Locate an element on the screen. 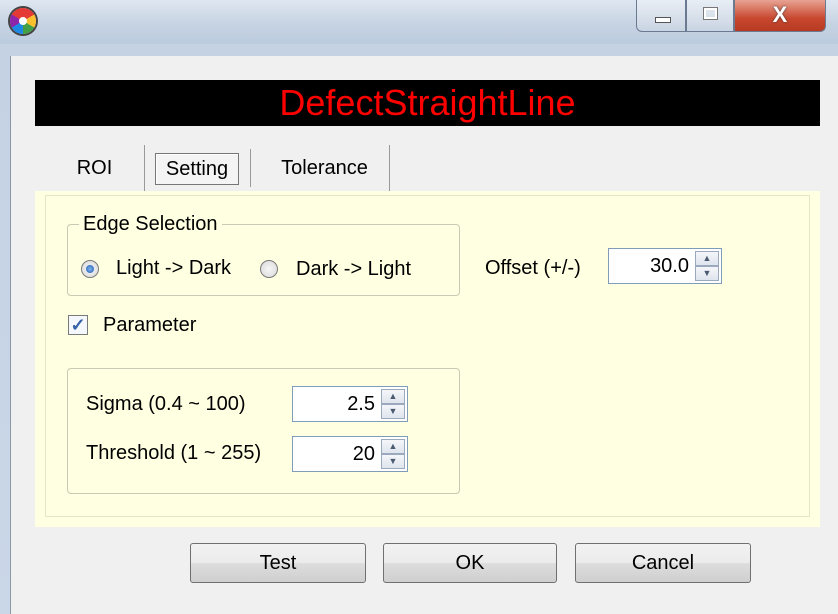 The image size is (838, 614). threshold-label: Threshold (1 ~ 255) is located at coordinates (174, 453).